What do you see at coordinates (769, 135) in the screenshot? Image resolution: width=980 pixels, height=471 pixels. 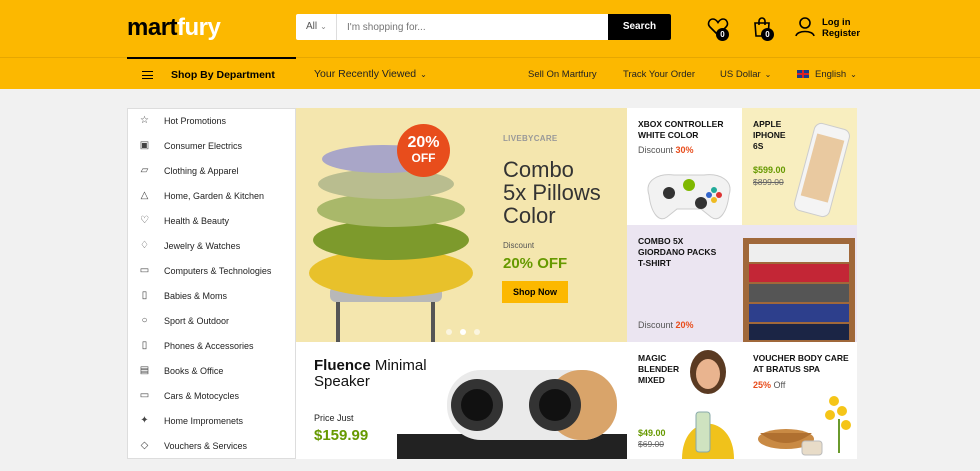 I see `tile-title: APPLE IPHONE 6S` at bounding box center [769, 135].